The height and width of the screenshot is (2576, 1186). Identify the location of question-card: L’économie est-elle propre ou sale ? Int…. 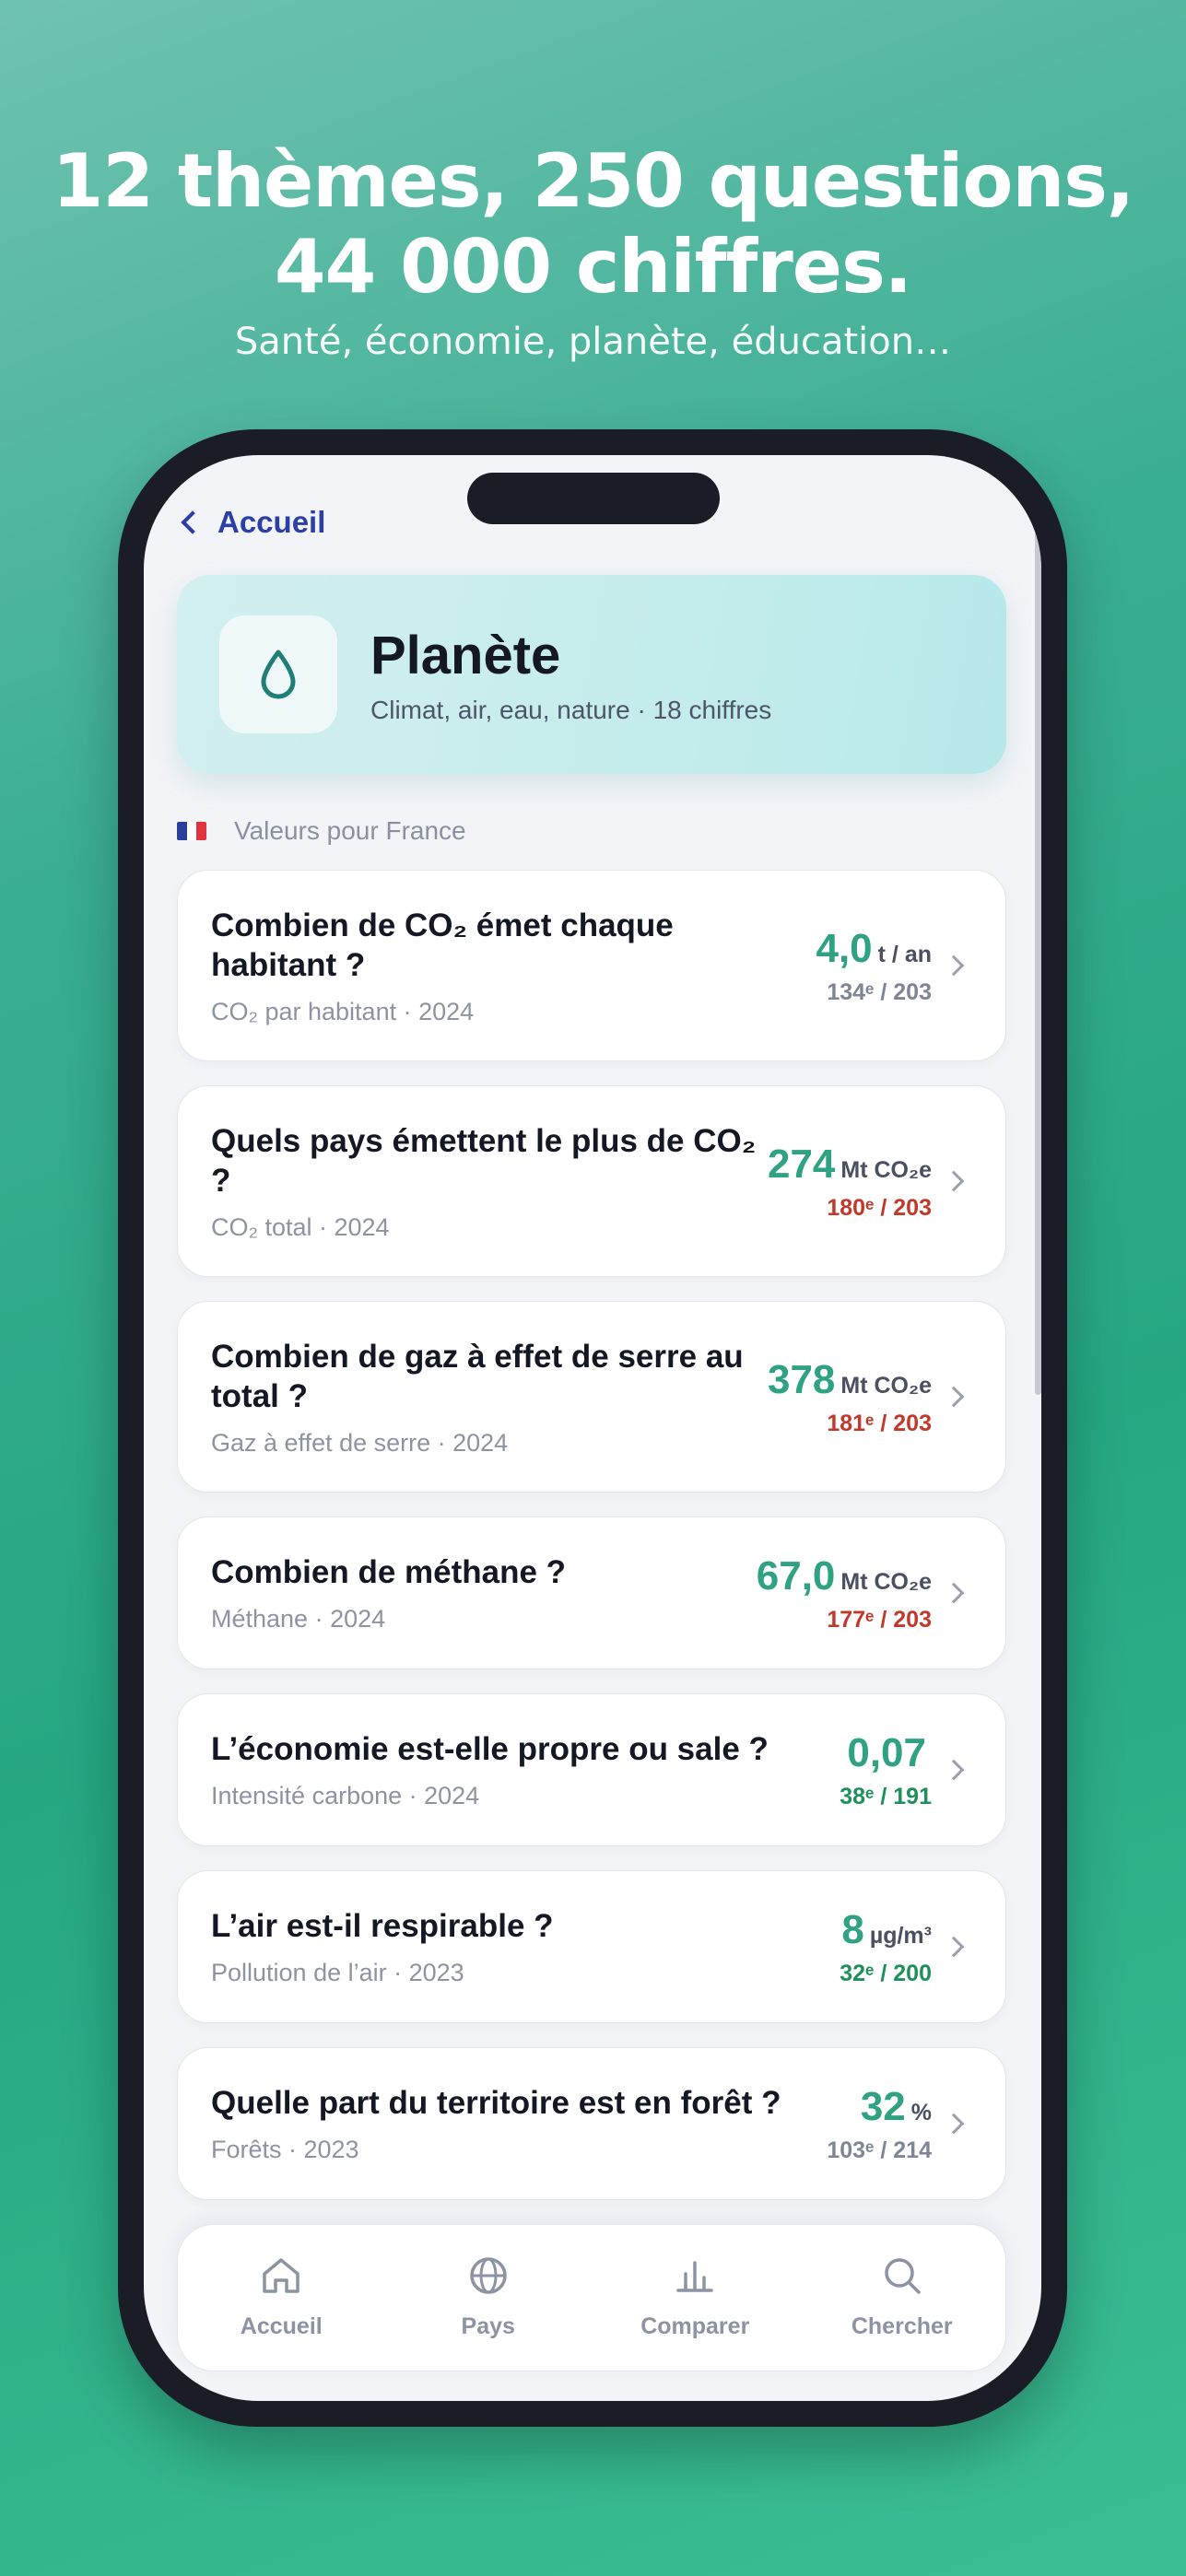
(591, 1769).